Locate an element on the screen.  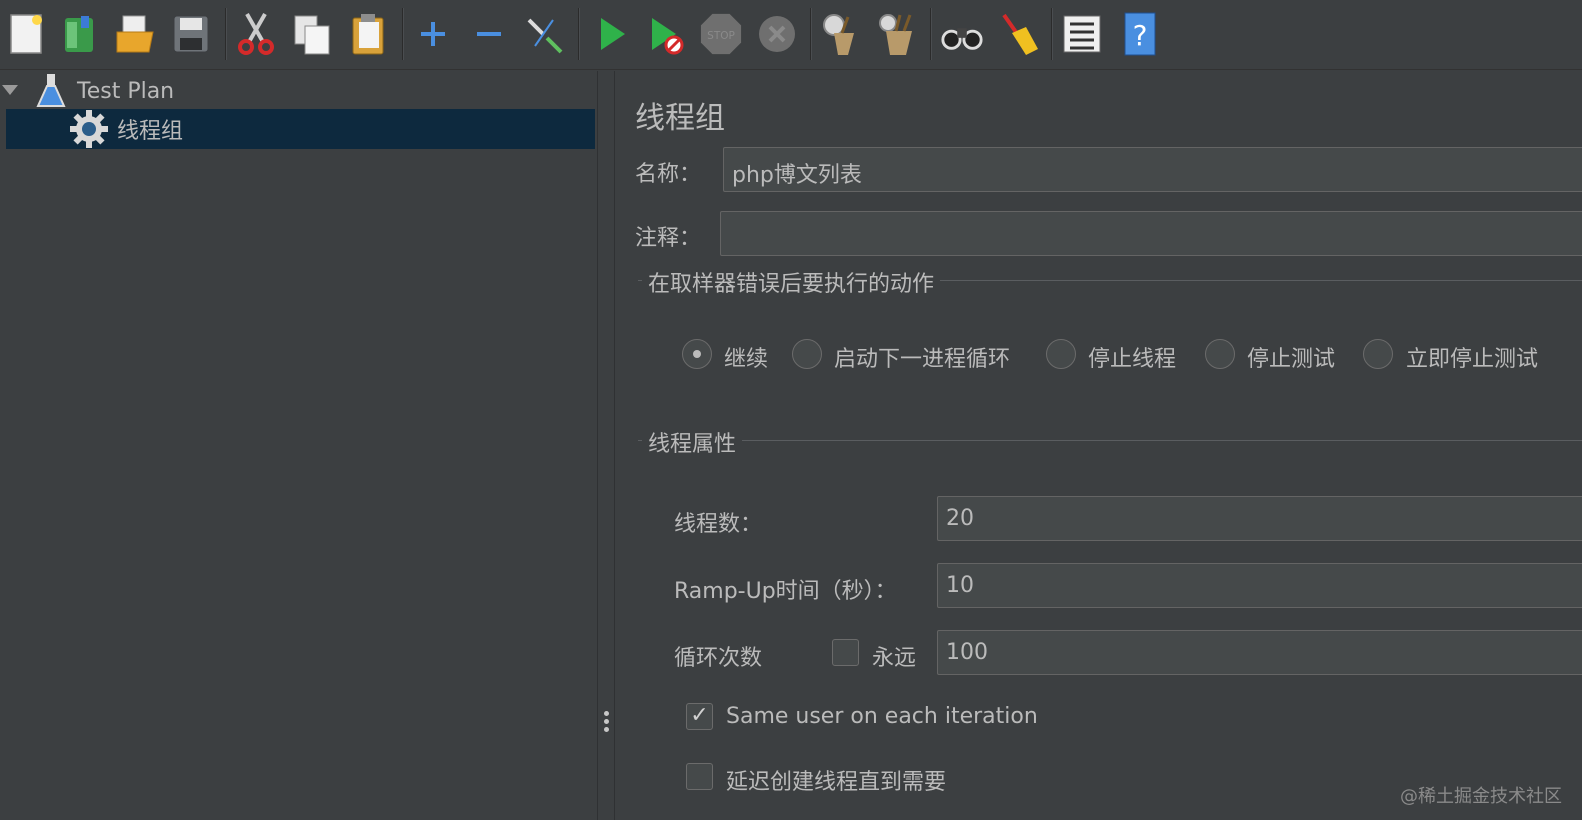
forever-label: 永远 is located at coordinates (894, 658).